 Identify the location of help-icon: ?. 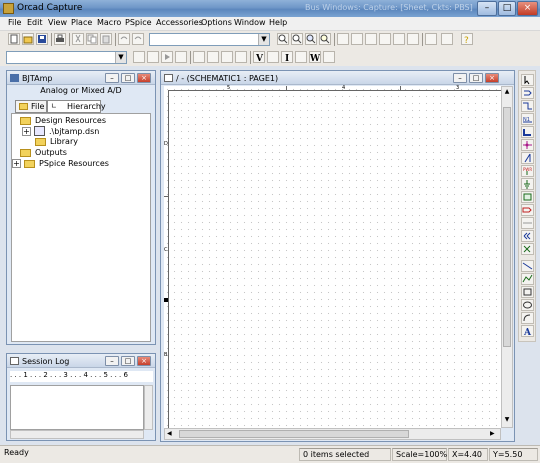
(467, 39).